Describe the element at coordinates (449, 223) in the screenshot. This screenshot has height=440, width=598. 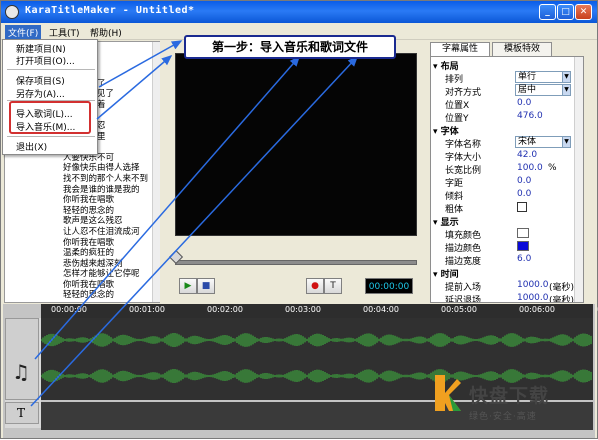
I see `section-display-label: 显示` at that location.